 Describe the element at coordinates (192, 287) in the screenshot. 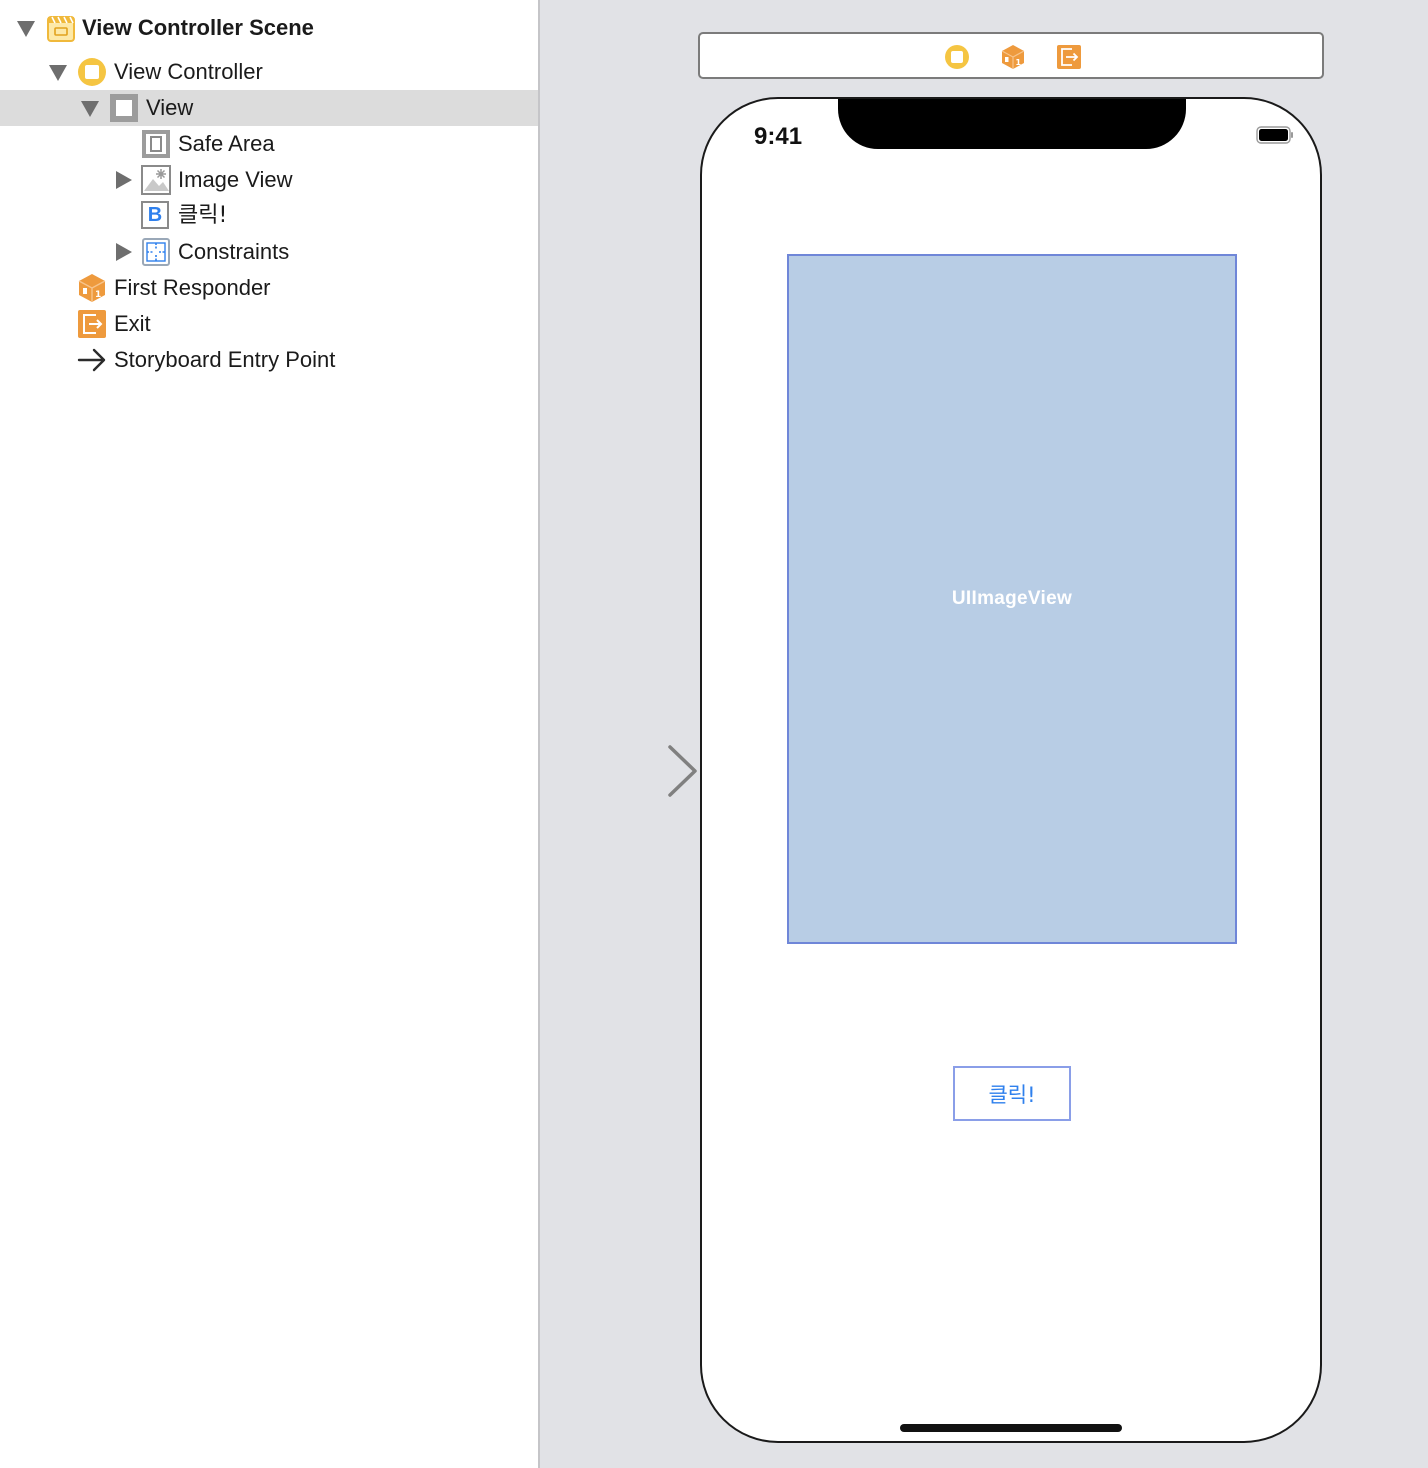

I see `outline-item-label: First Responder` at that location.